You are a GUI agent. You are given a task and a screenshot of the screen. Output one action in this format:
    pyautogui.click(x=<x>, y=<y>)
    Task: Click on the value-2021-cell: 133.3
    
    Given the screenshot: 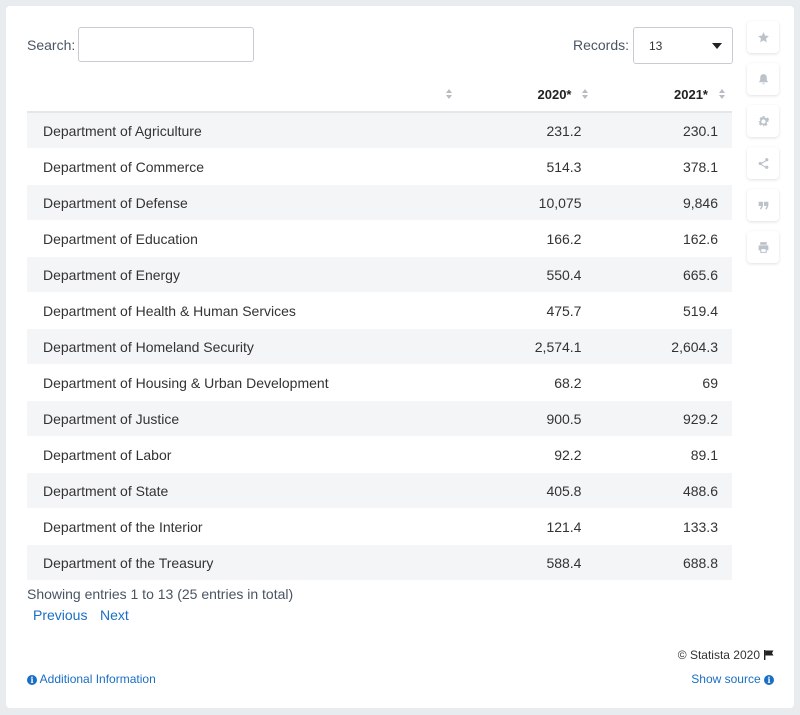 What is the action you would take?
    pyautogui.click(x=663, y=526)
    